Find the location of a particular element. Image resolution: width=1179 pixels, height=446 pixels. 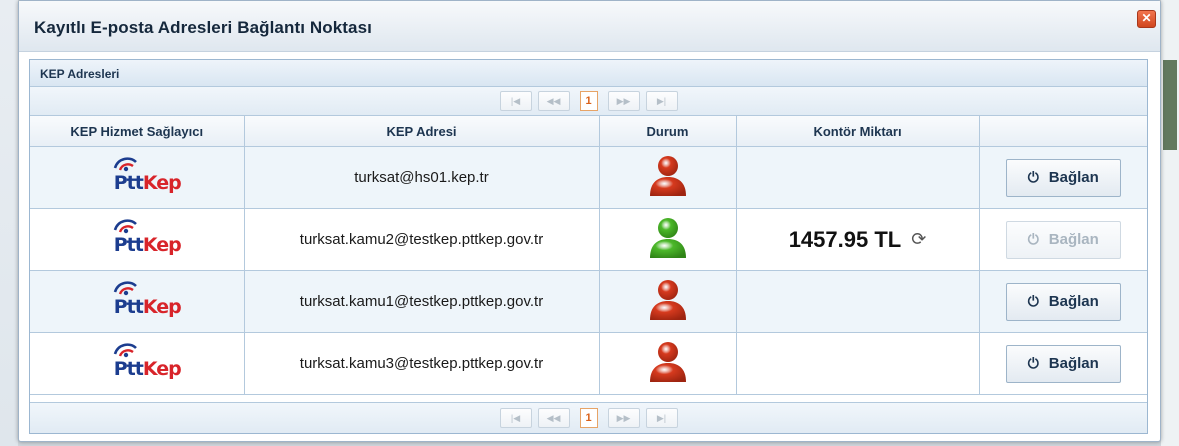

close-icon: ✕ is located at coordinates (1146, 19).